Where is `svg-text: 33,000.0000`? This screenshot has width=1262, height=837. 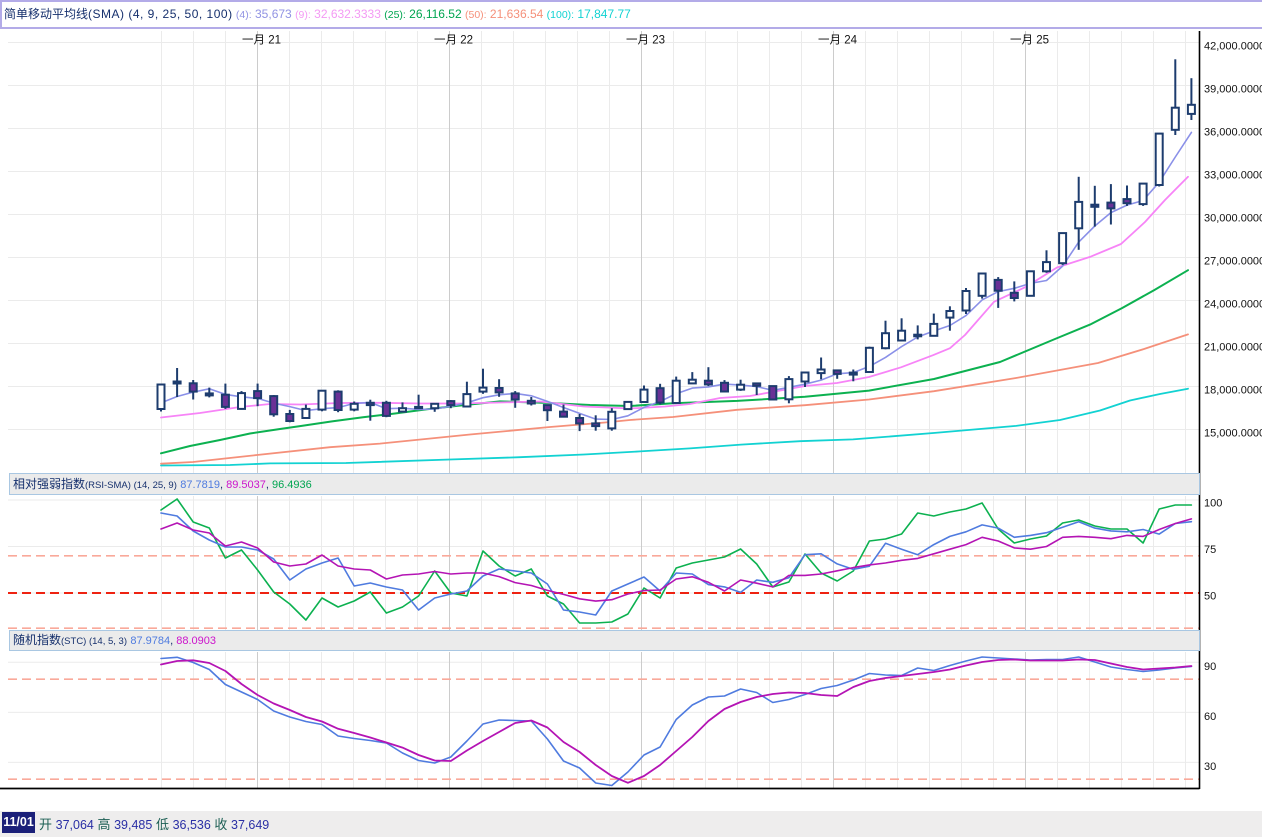 svg-text: 33,000.0000 is located at coordinates (1233, 176).